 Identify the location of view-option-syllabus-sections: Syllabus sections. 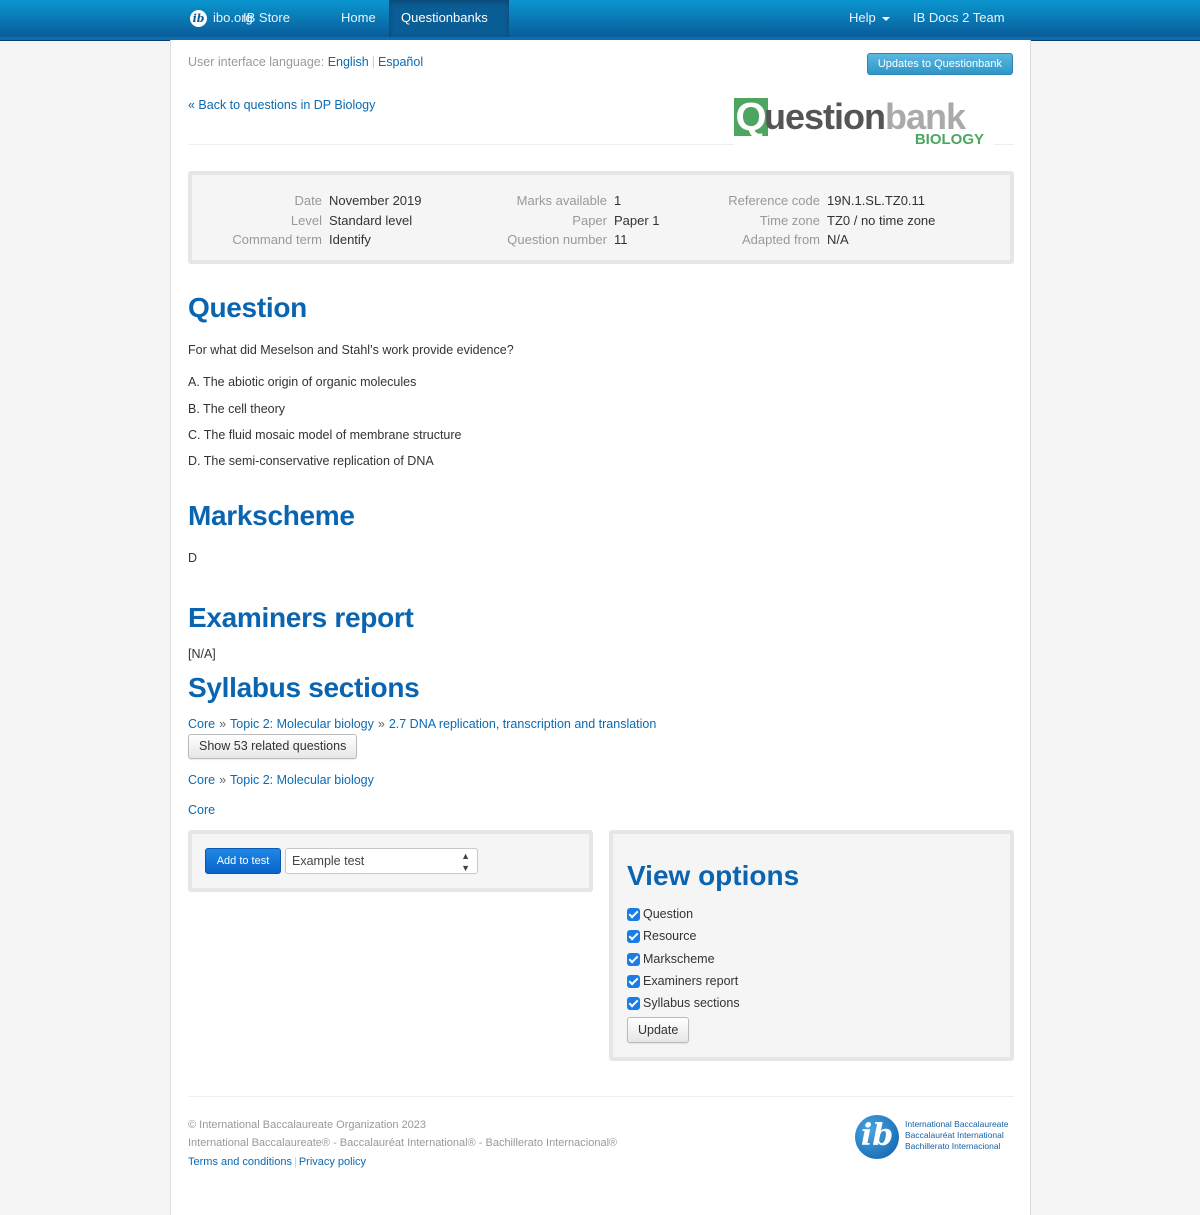
(683, 1003).